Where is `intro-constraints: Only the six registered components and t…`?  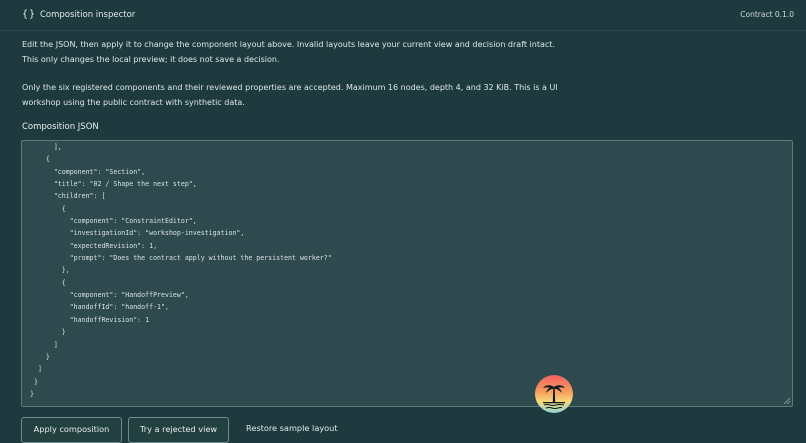 intro-constraints: Only the six registered components and t… is located at coordinates (407, 95).